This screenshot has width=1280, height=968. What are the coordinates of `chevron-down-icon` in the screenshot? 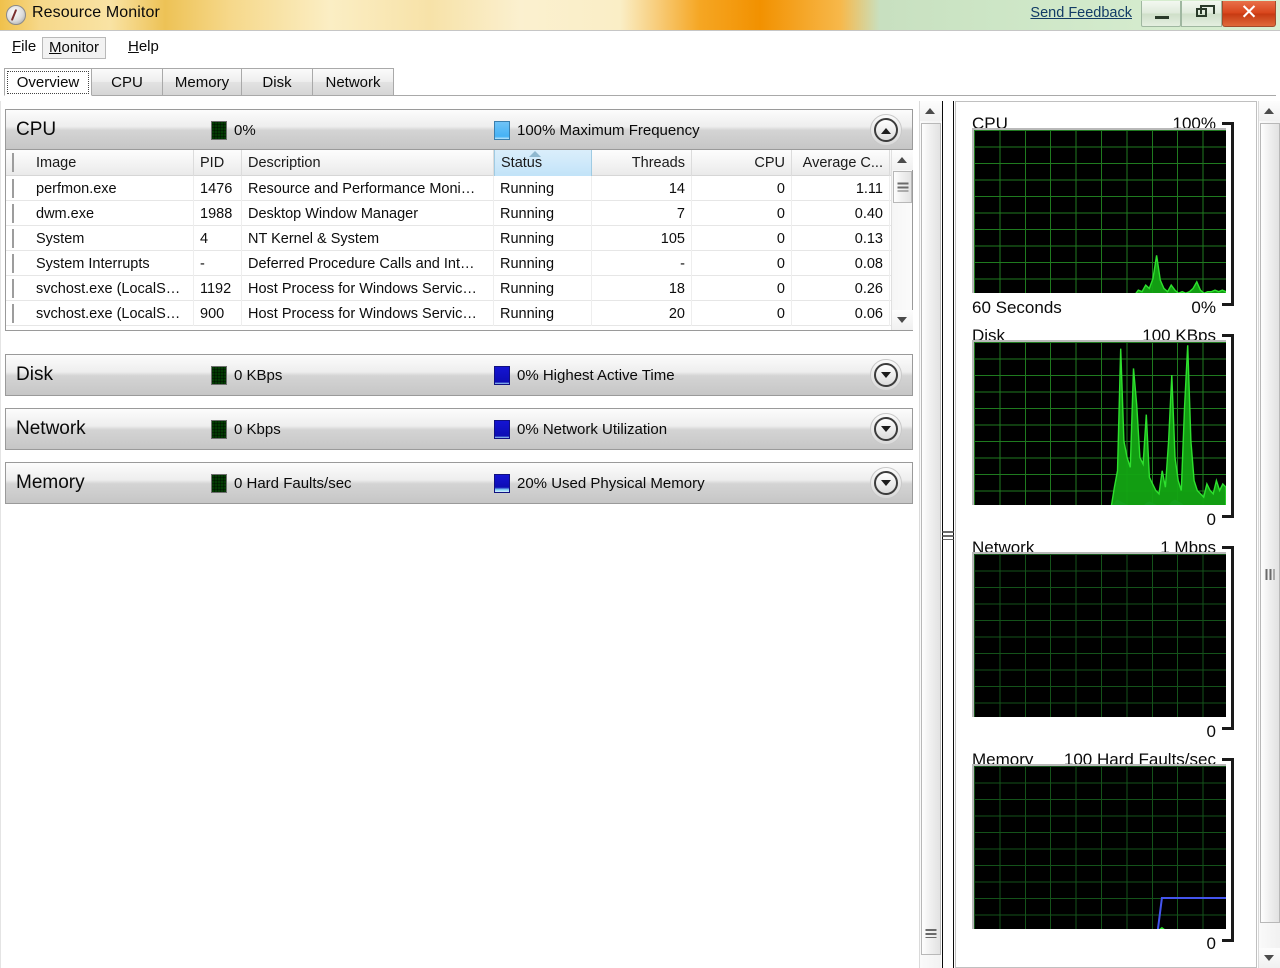 It's located at (886, 429).